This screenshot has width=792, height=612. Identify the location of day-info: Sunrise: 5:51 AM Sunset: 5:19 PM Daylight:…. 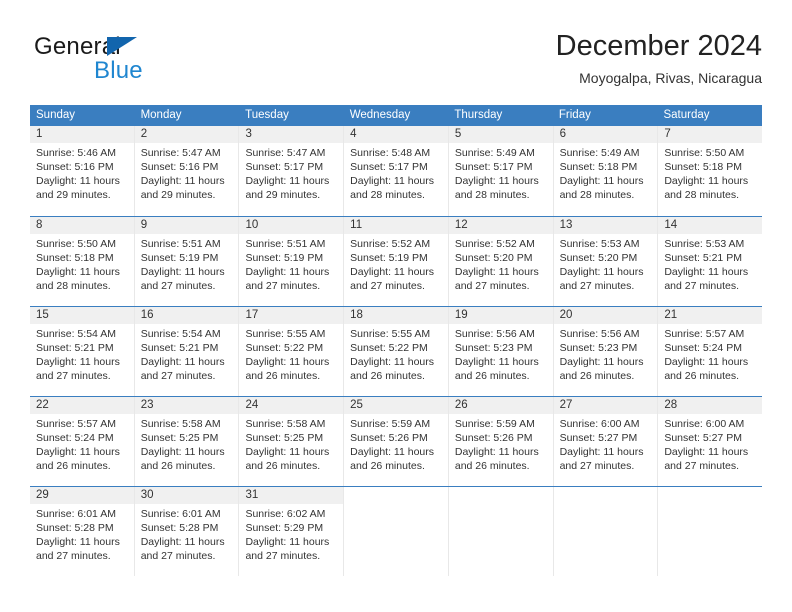
(291, 263).